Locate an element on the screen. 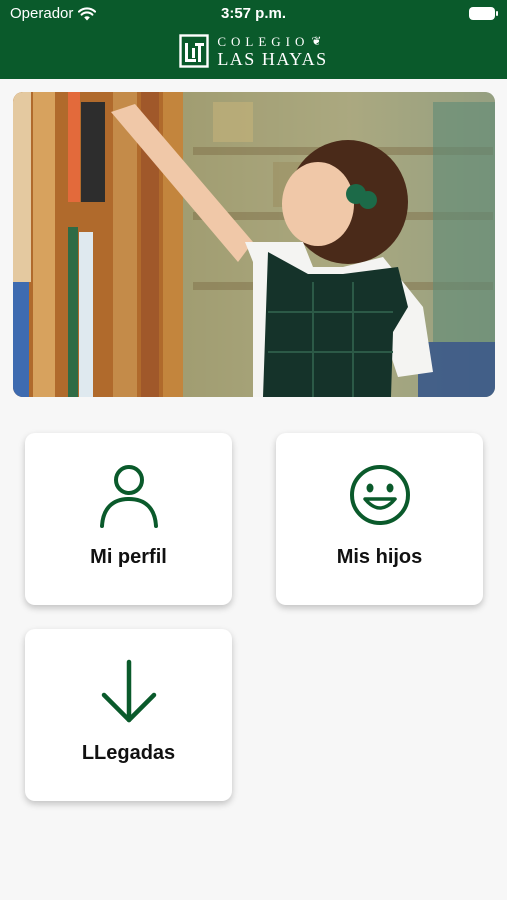 This screenshot has height=900, width=507. logo-wordmark: COLEGIO ❦ LAS HAYAS is located at coordinates (272, 51).